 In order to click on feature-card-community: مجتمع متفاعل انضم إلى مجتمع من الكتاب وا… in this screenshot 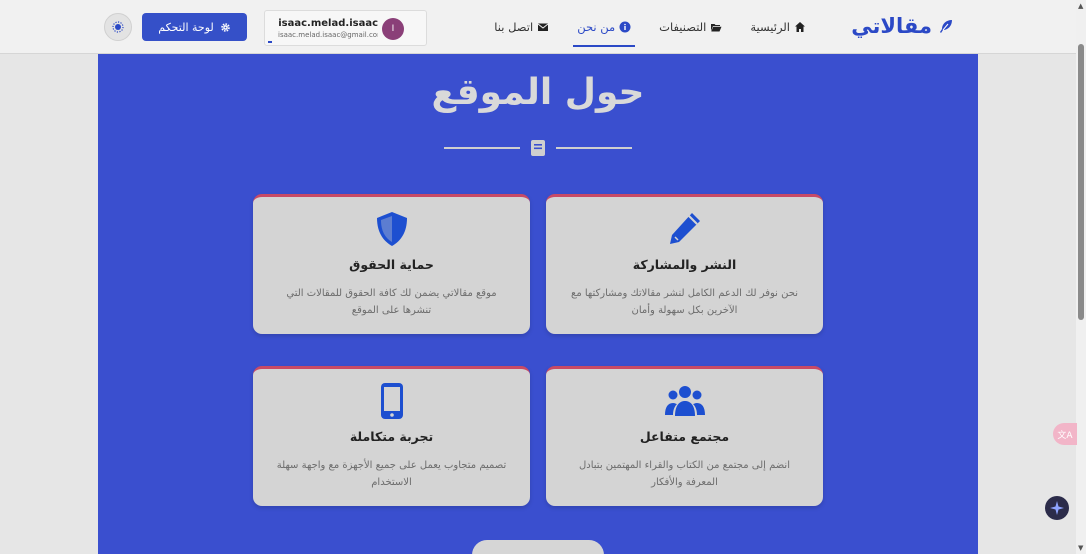, I will do `click(684, 436)`.